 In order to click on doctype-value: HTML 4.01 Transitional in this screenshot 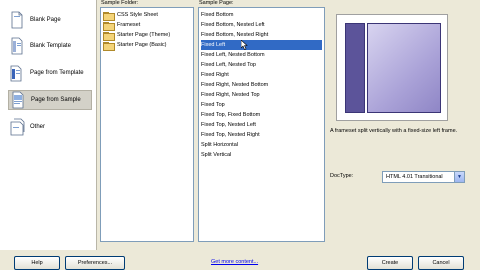, I will do `click(414, 177)`.